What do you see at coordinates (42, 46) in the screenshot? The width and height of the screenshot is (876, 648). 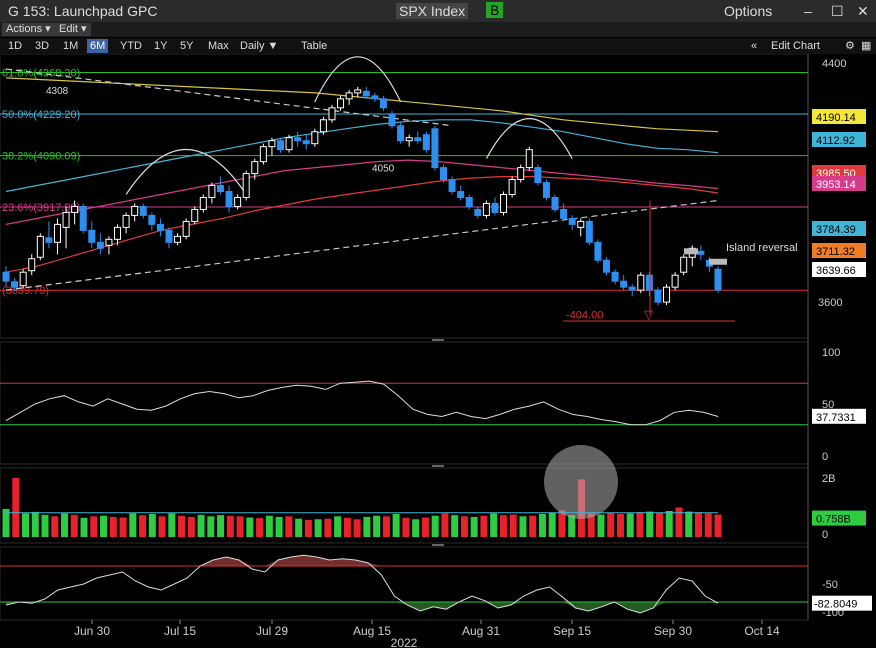 I see `range-3d-button: 3D` at bounding box center [42, 46].